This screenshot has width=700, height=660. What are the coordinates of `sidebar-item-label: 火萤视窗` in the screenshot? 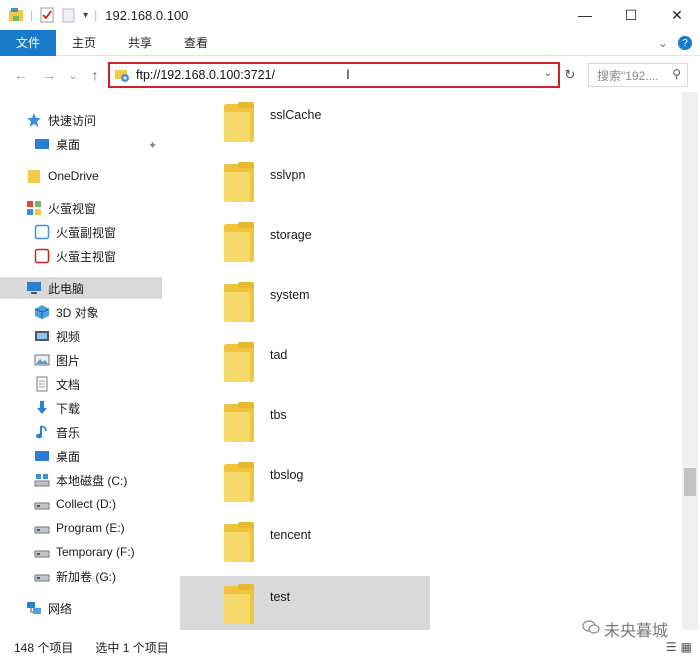 It's located at (72, 208).